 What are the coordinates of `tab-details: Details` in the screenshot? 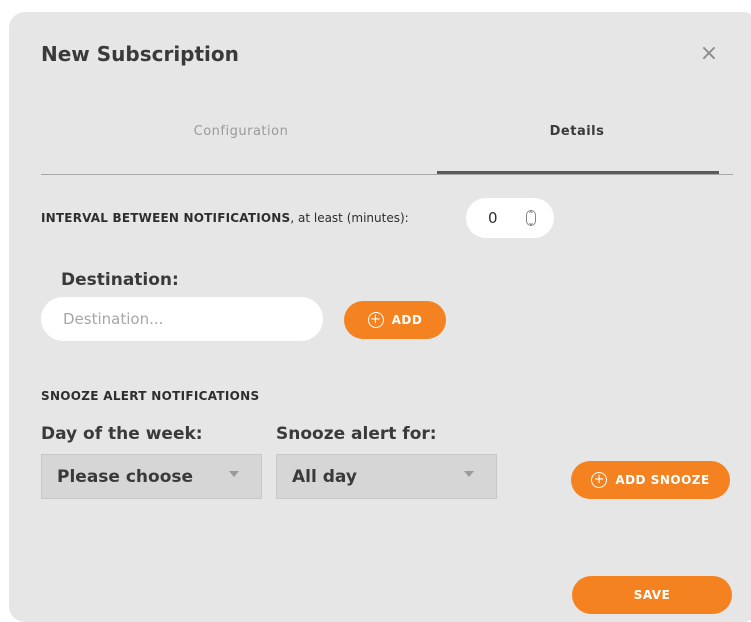 It's located at (577, 147).